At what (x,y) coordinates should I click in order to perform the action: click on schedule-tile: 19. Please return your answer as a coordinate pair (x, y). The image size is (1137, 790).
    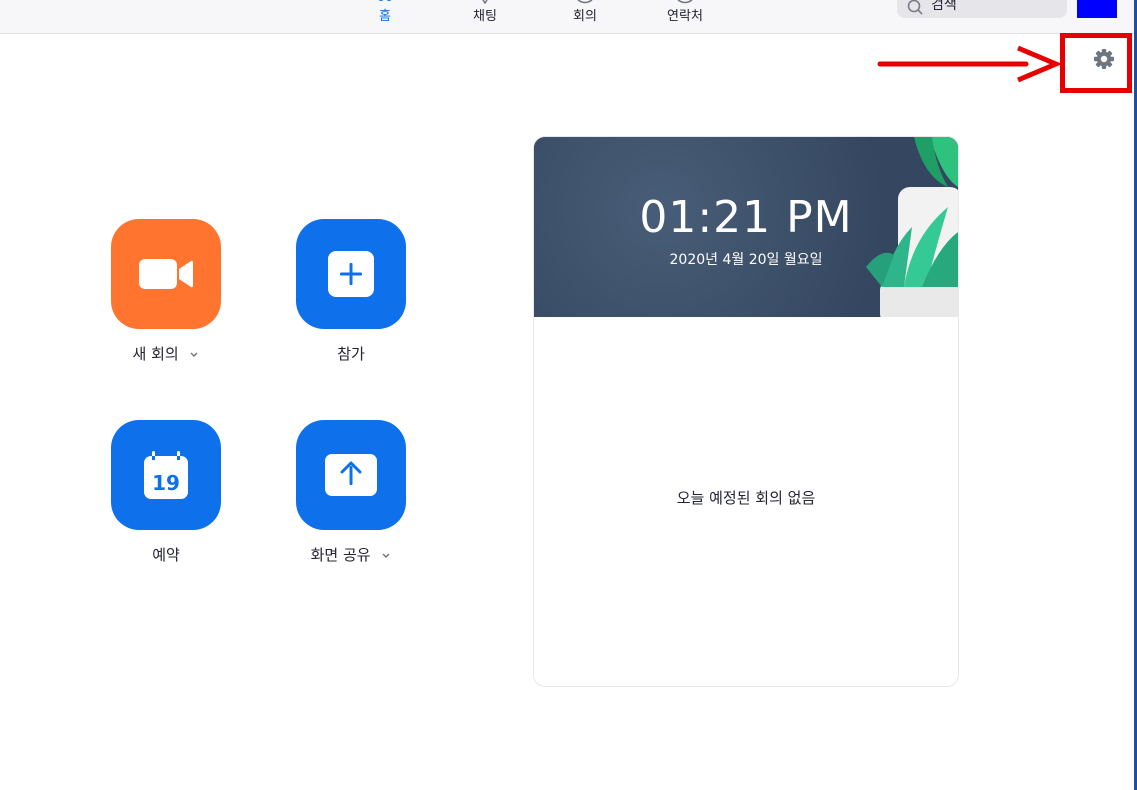
    Looking at the image, I should click on (166, 475).